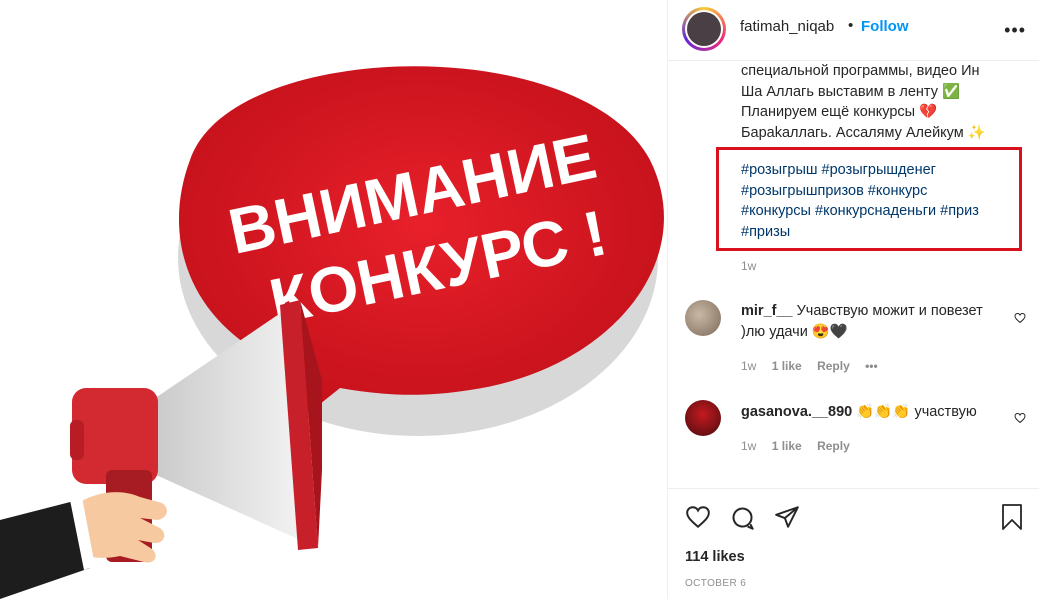 The height and width of the screenshot is (599, 1039). What do you see at coordinates (853, 517) in the screenshot?
I see `action-bar` at bounding box center [853, 517].